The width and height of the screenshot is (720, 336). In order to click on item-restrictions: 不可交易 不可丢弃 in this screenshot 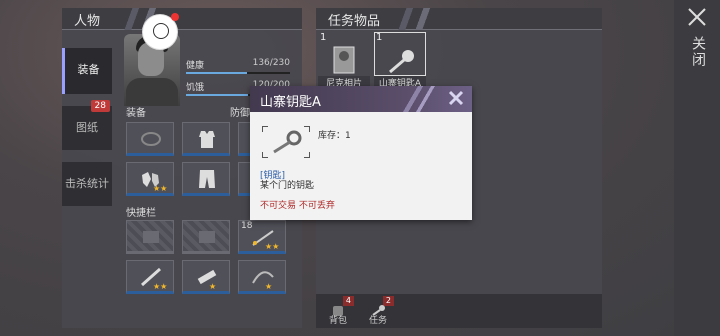, I will do `click(297, 206)`.